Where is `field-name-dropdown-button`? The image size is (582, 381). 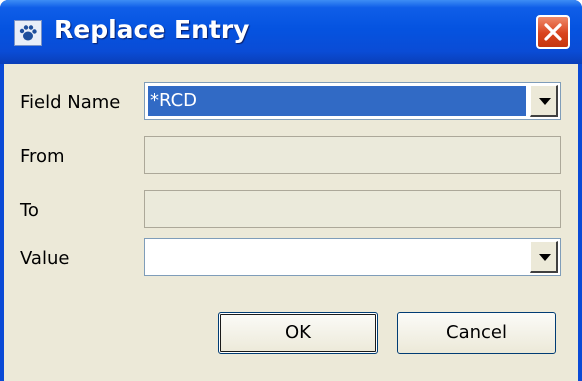
field-name-dropdown-button is located at coordinates (544, 101).